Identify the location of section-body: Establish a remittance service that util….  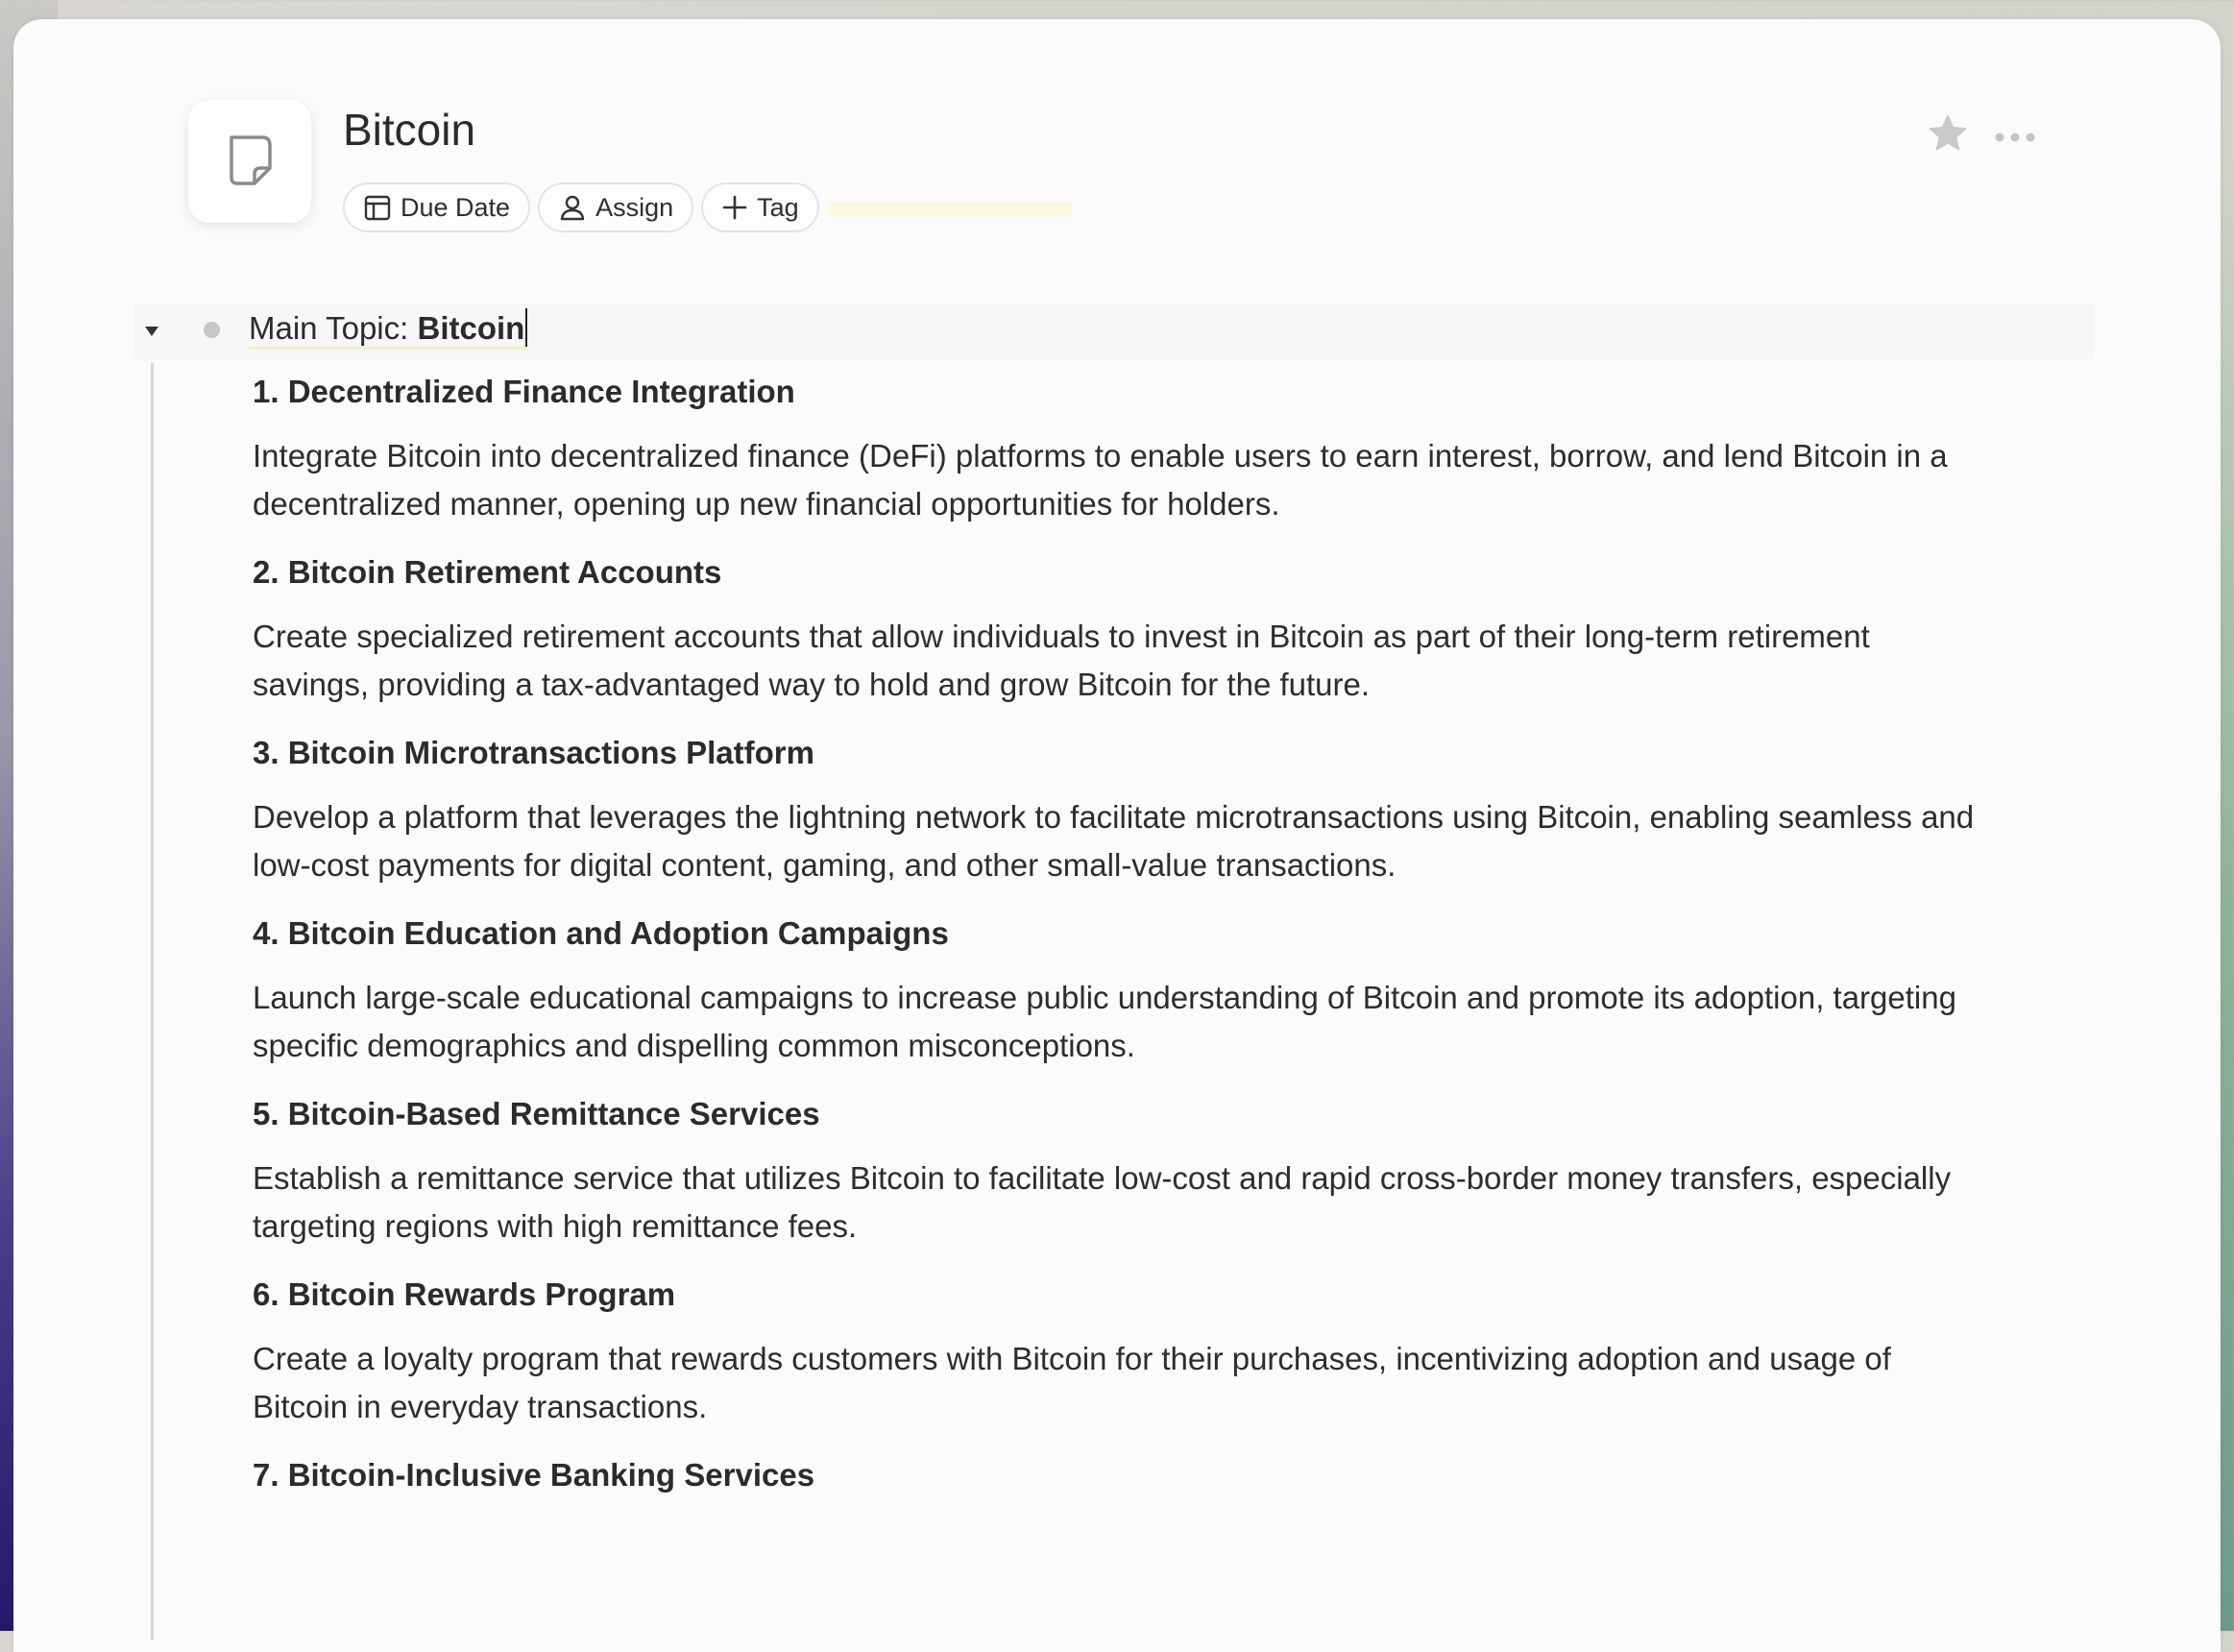
(1117, 1202).